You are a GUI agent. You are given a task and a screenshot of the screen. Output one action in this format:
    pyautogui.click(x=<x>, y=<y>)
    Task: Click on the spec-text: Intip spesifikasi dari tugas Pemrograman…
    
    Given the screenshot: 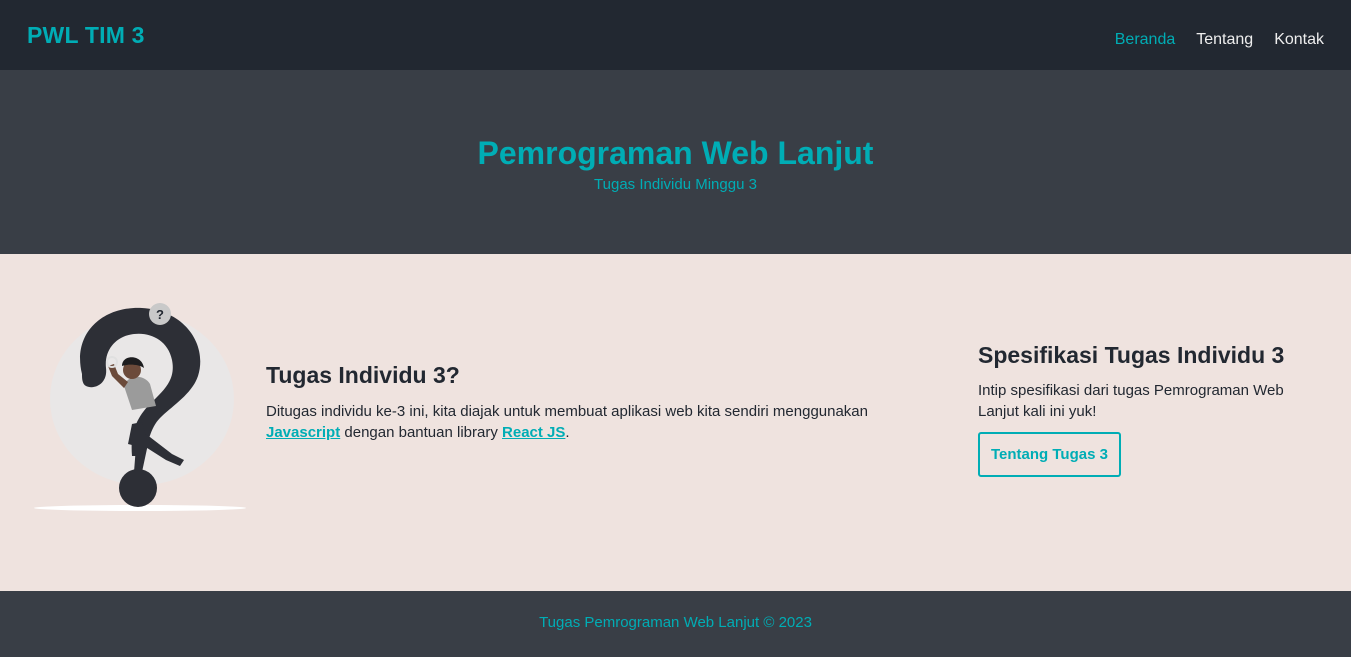 What is the action you would take?
    pyautogui.click(x=1131, y=401)
    